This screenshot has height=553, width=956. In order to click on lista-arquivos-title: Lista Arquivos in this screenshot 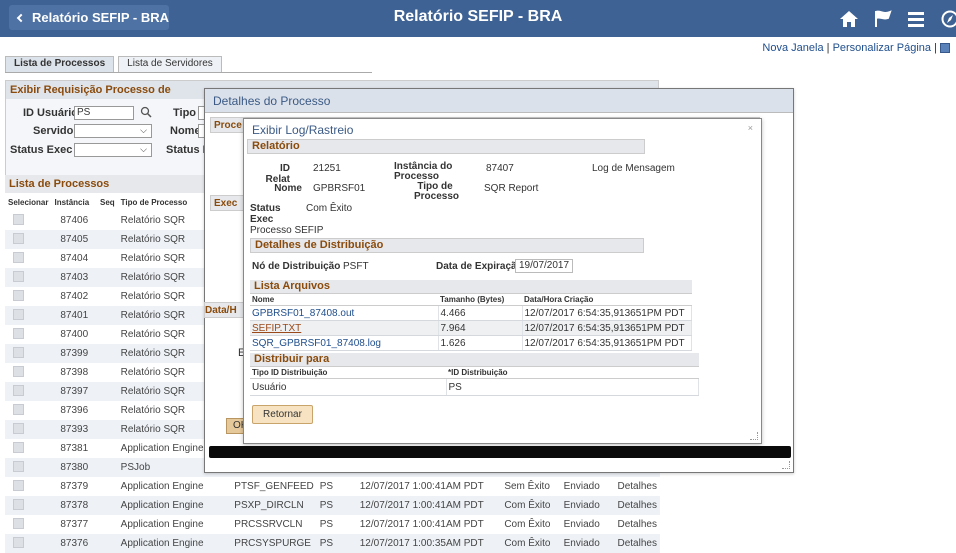, I will do `click(471, 287)`.